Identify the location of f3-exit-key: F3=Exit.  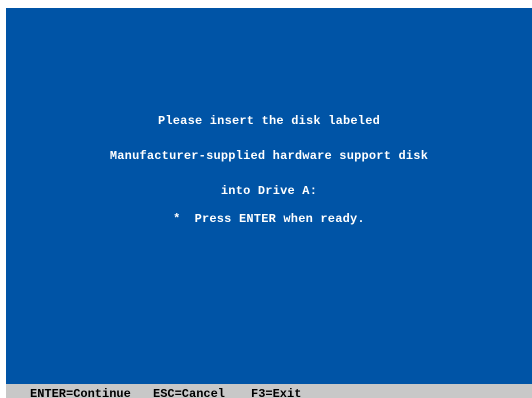
(276, 392).